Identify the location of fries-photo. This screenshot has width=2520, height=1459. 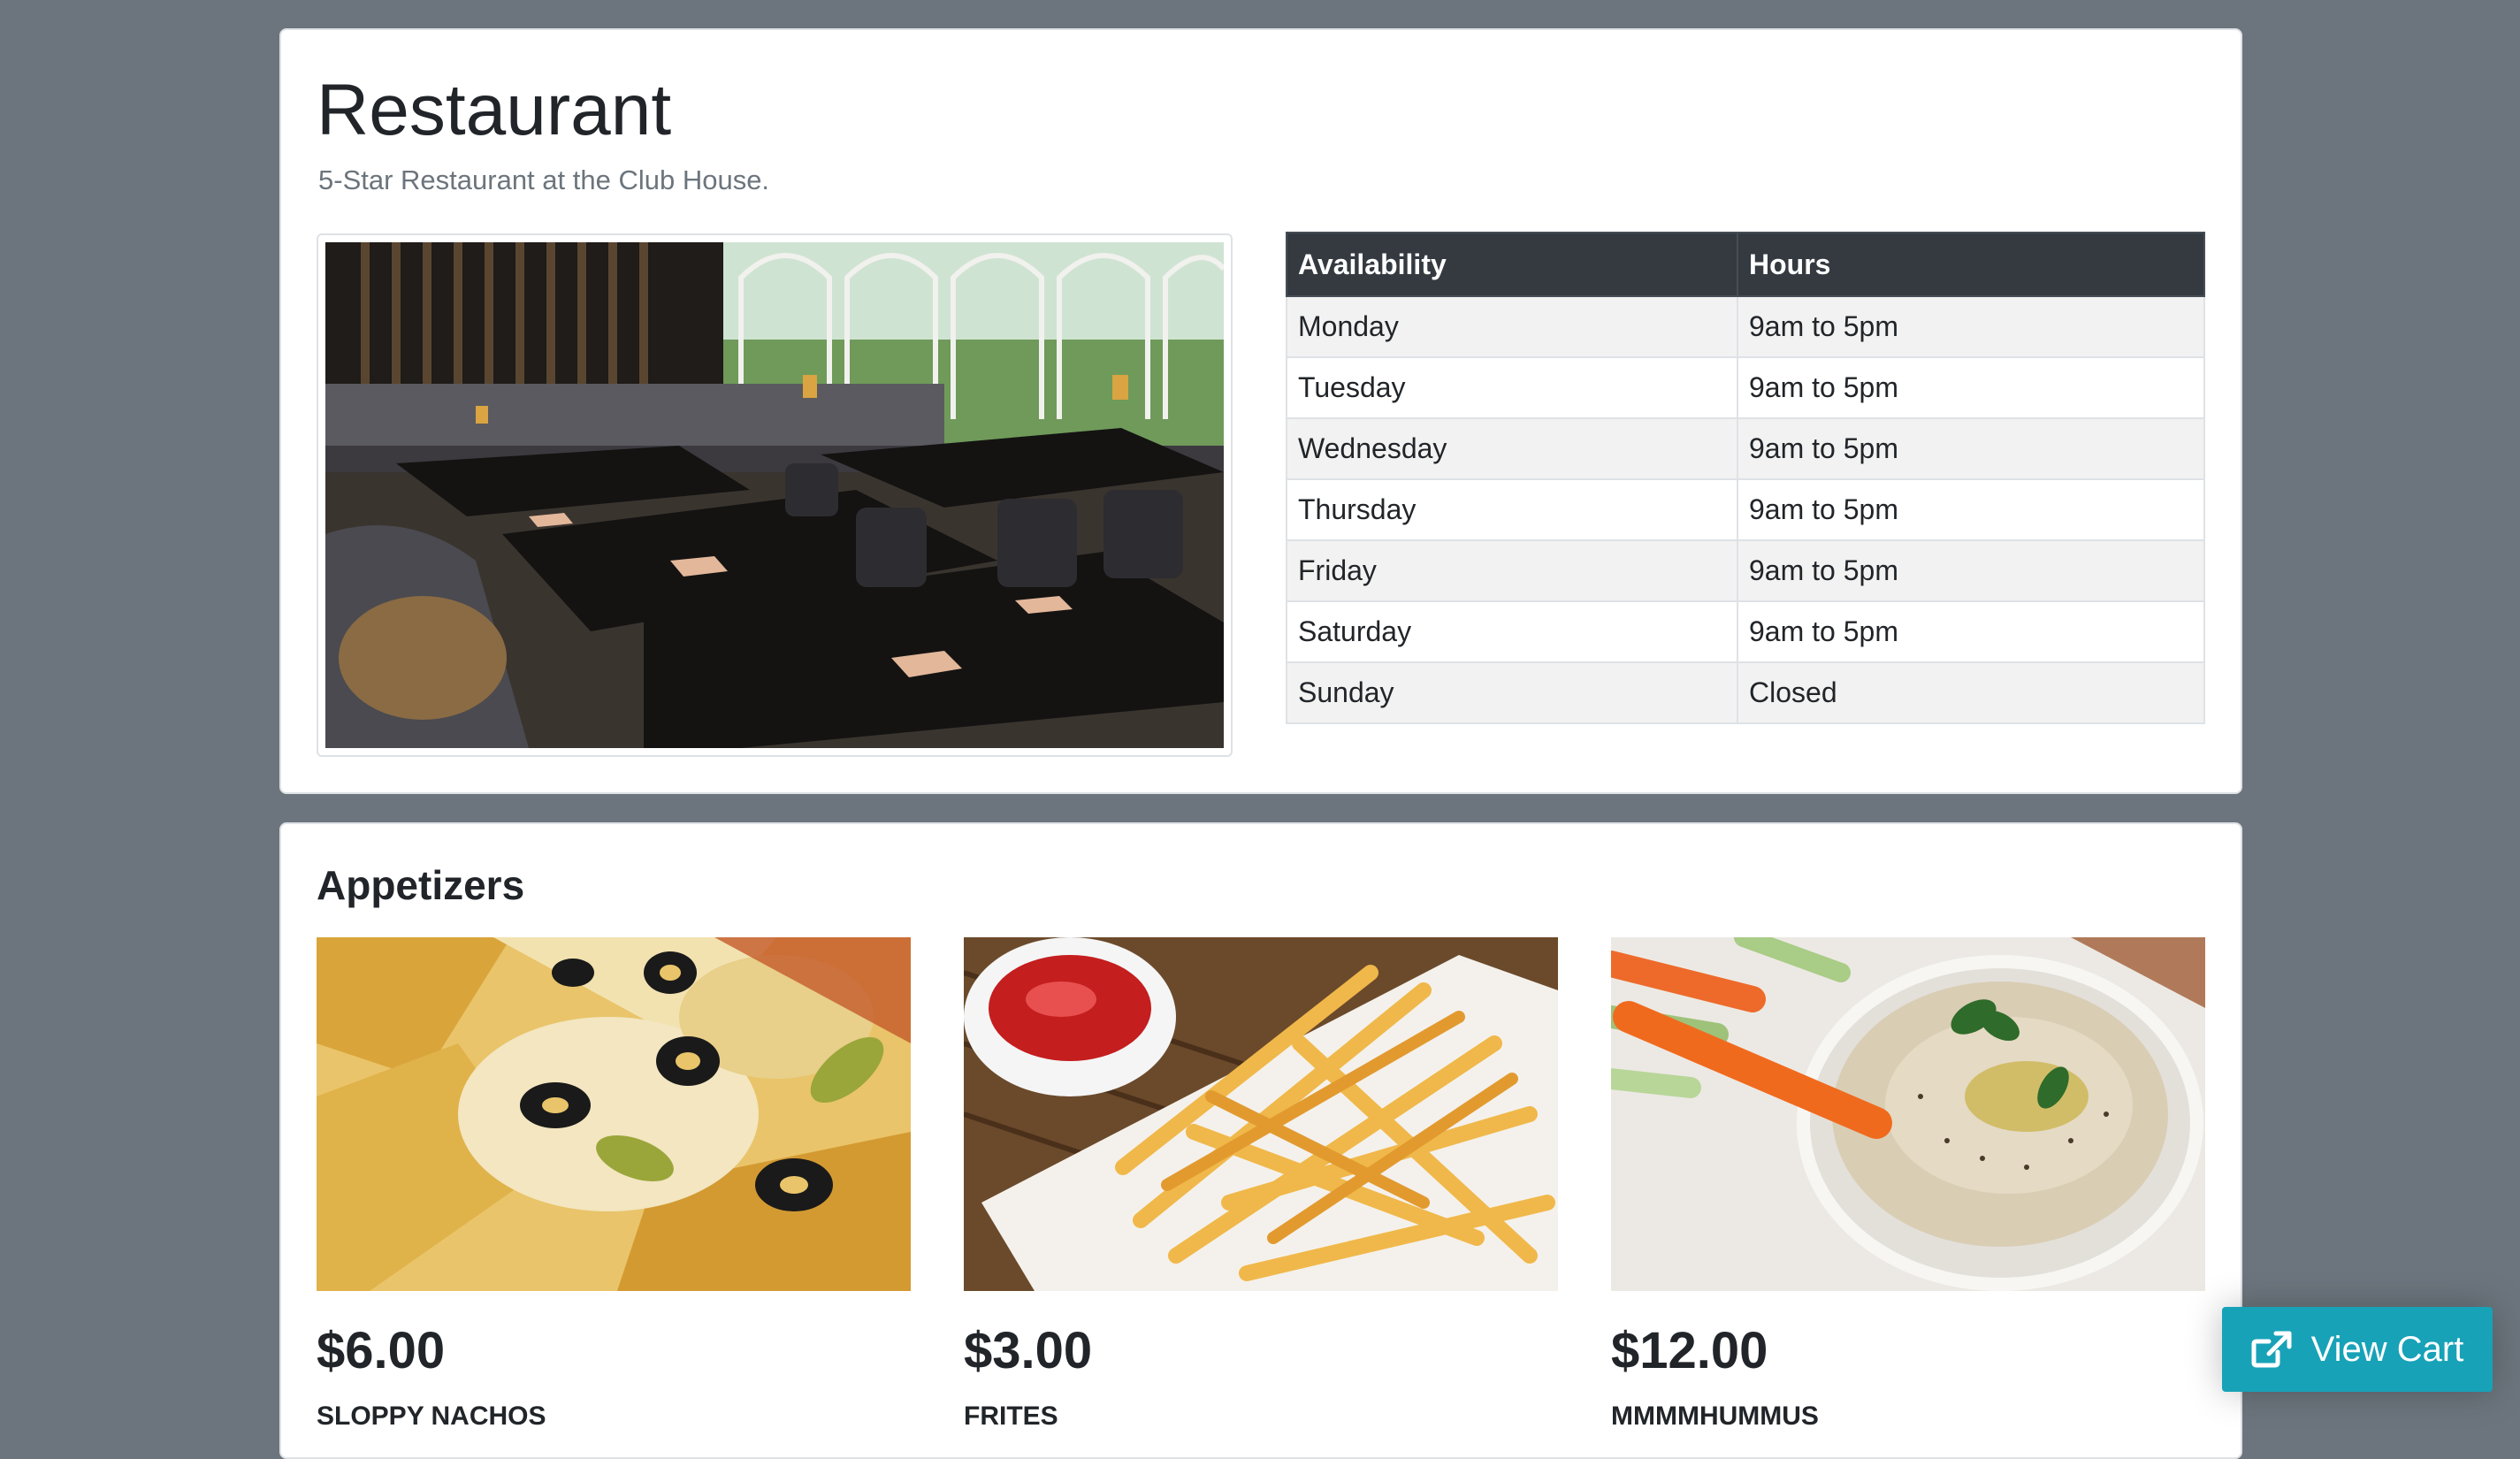
(1261, 1114).